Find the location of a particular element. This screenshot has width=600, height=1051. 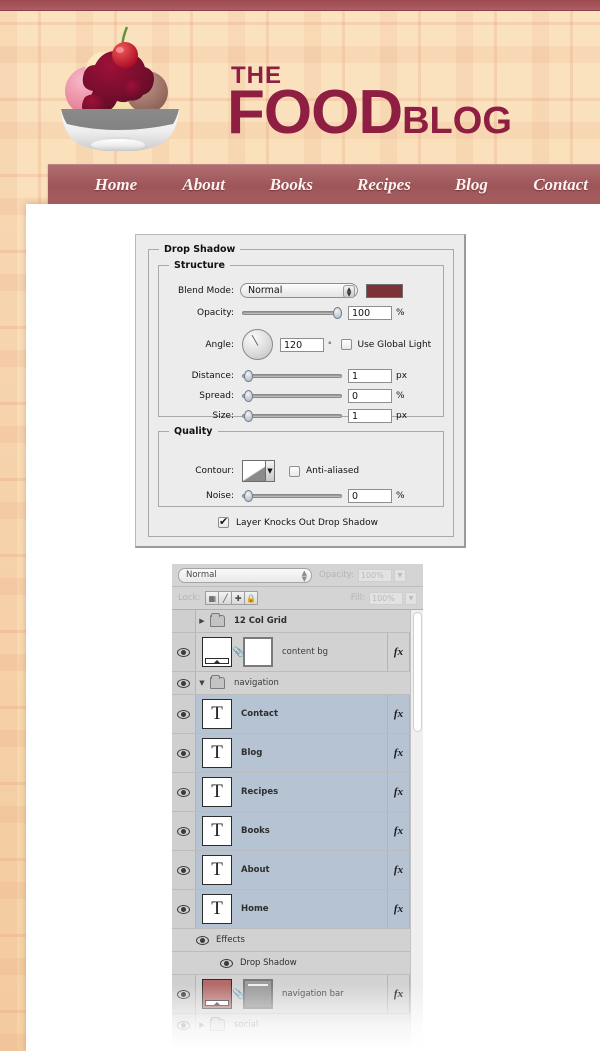

blend-mode-select: Normal ▲ ▼ is located at coordinates (299, 290).